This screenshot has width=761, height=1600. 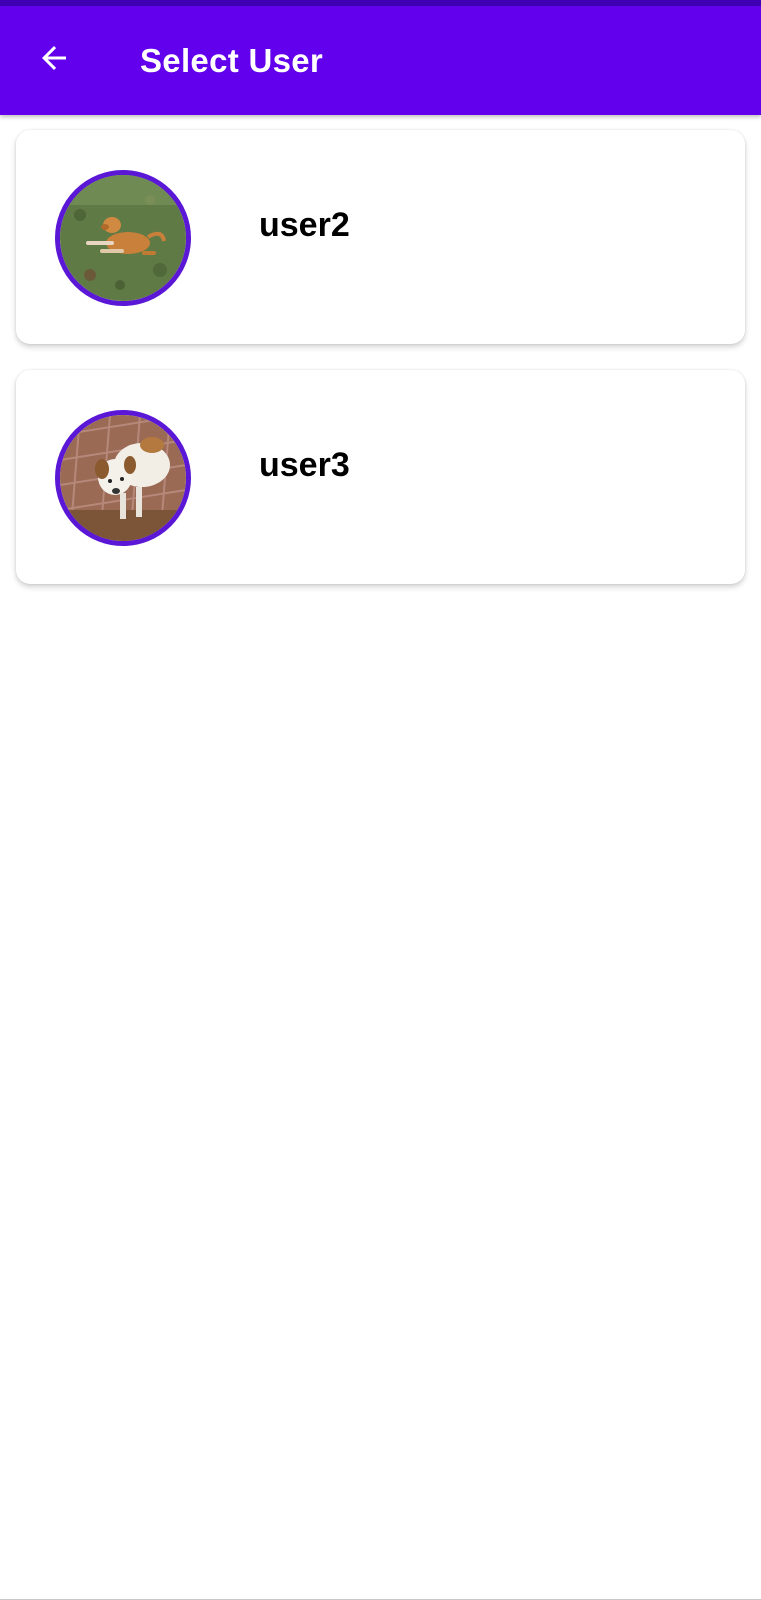 I want to click on app-bar: Select User, so click(x=380, y=60).